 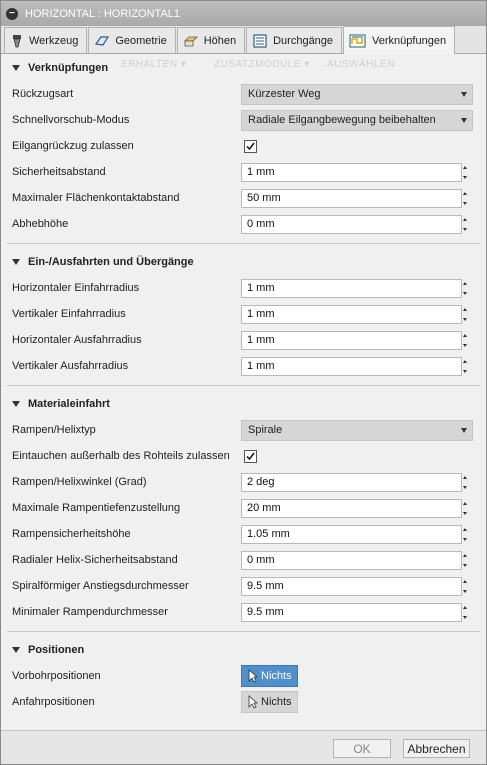 I want to click on row-flaechenkontakt: Maximaler Flächenkontaktabstand 50 mm, so click(x=243, y=198).